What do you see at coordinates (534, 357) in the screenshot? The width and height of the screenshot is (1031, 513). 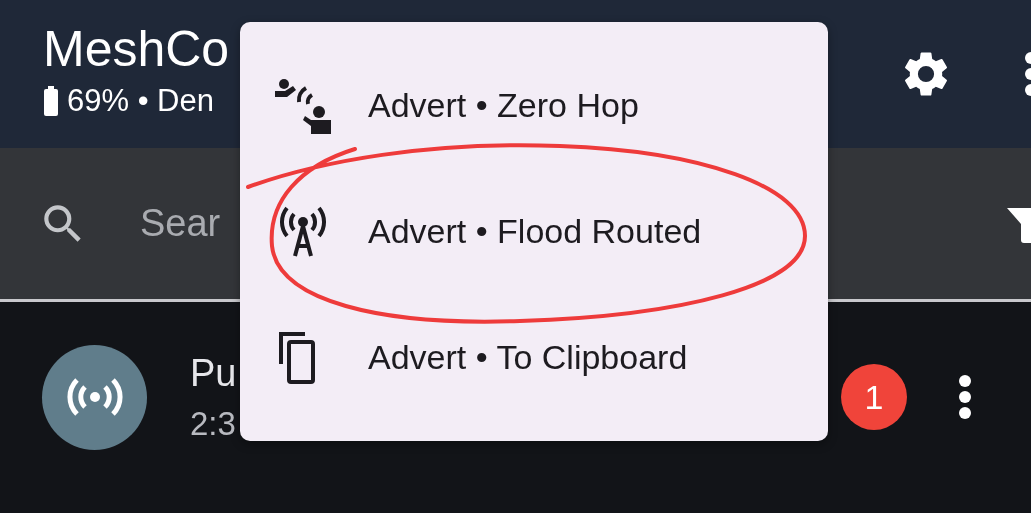 I see `menu-item: Advert • To Clipboard` at bounding box center [534, 357].